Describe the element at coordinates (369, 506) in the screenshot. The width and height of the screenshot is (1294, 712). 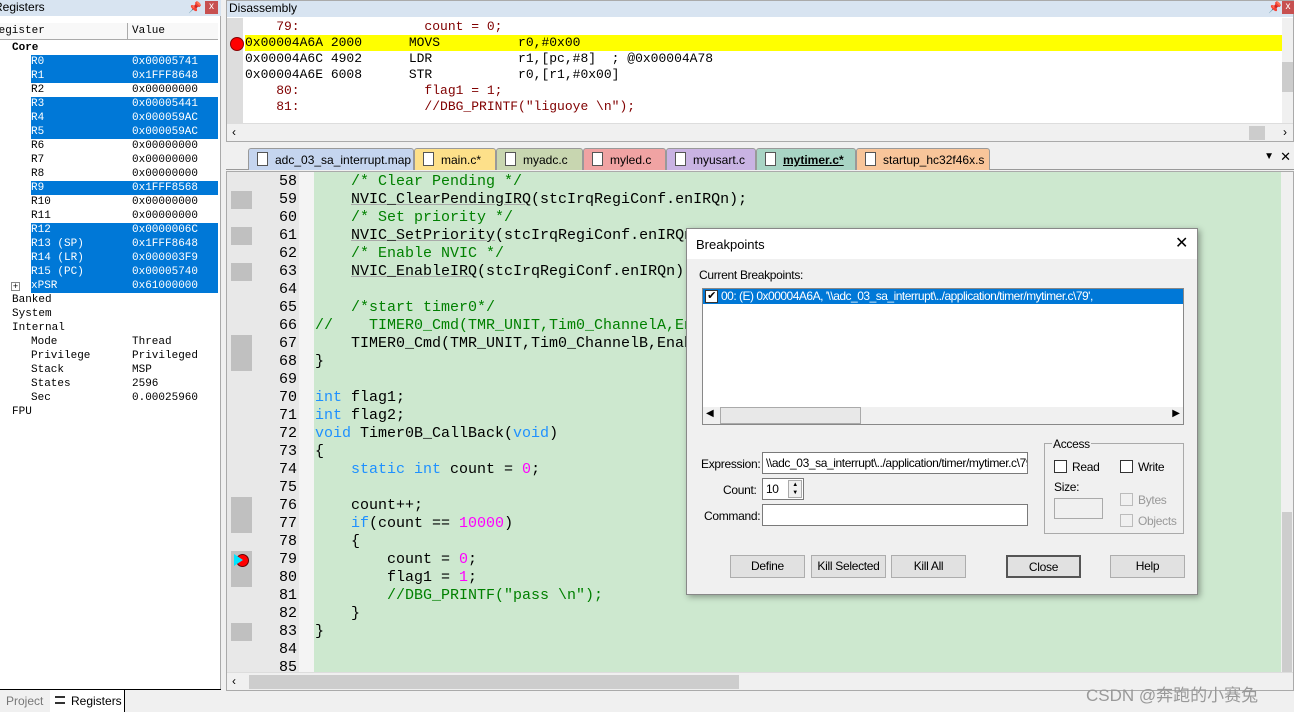
I see `code-line: count++;` at that location.